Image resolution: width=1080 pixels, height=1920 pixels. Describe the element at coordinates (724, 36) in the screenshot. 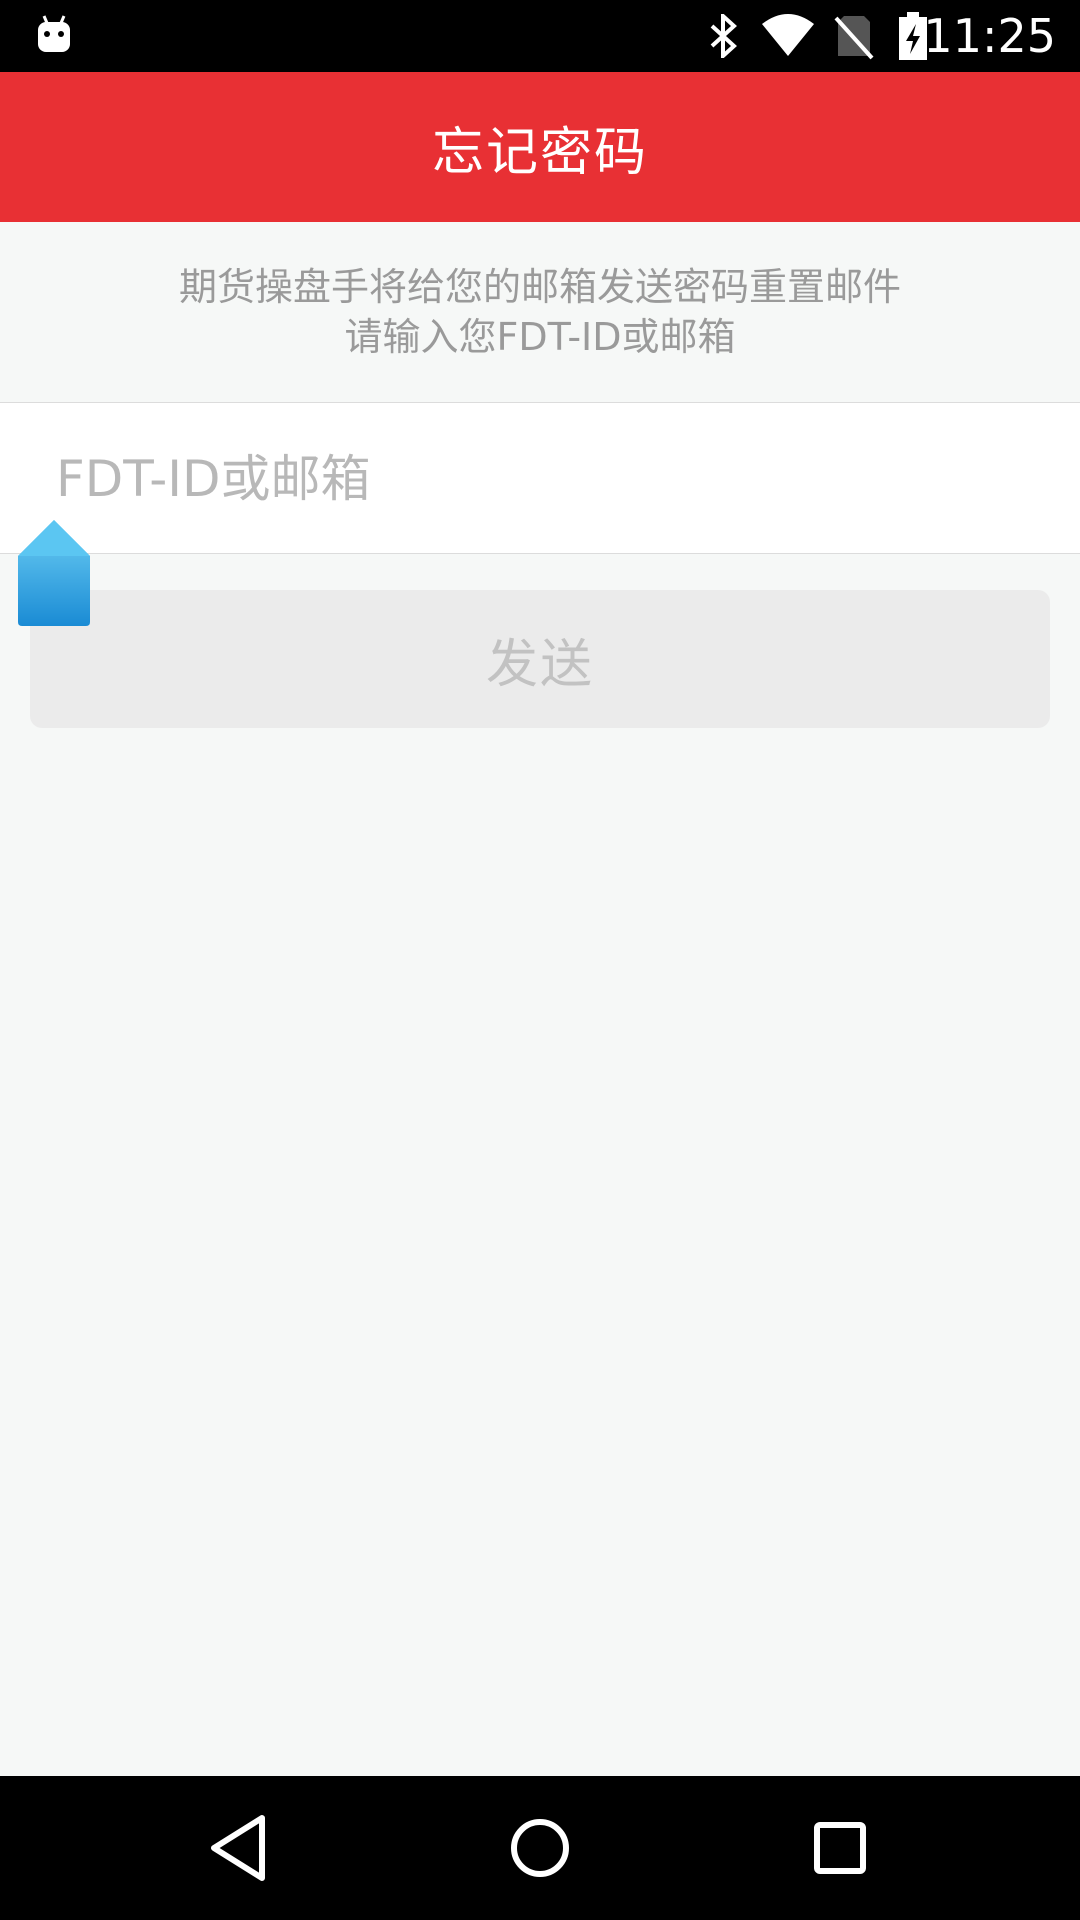

I see `bluetooth-icon` at that location.